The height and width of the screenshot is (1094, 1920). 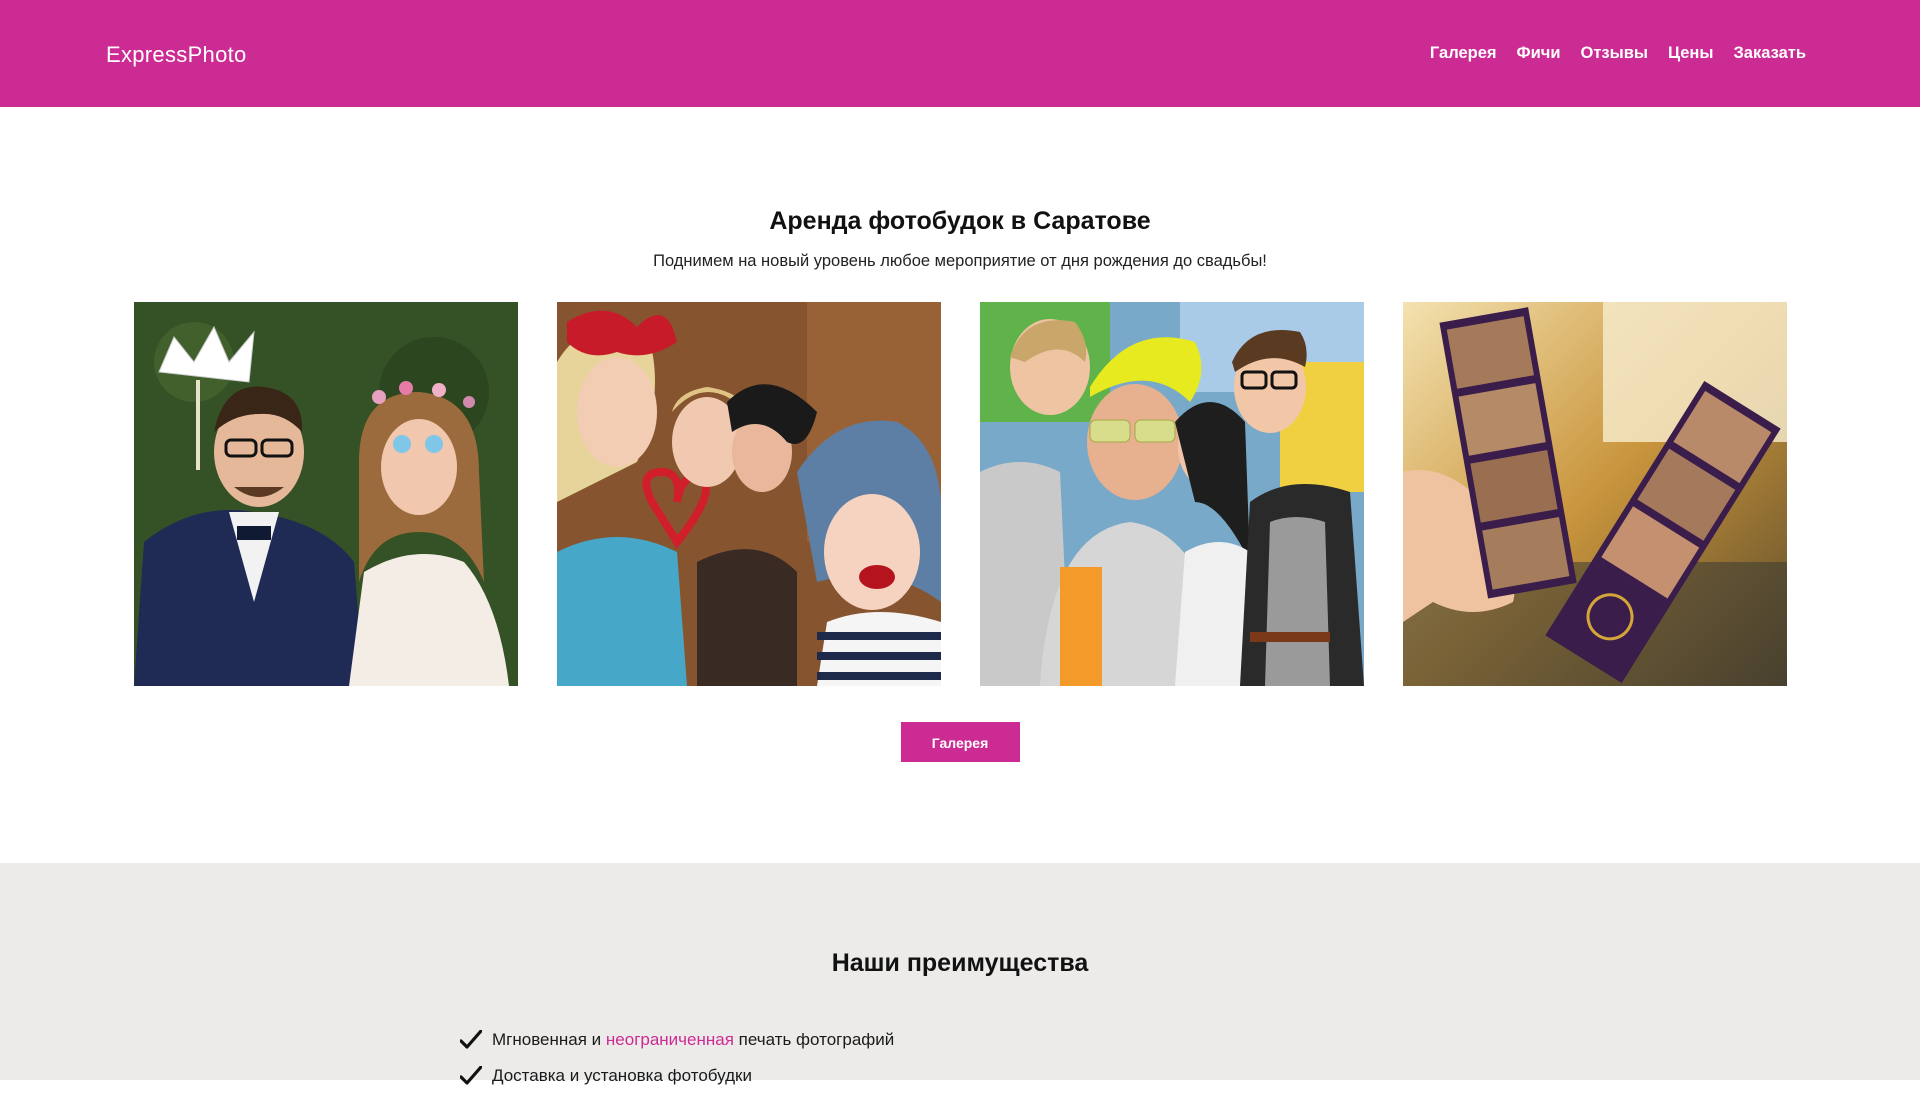 What do you see at coordinates (1190, 1076) in the screenshot?
I see `feature-item: Доставка и установка фотобудки` at bounding box center [1190, 1076].